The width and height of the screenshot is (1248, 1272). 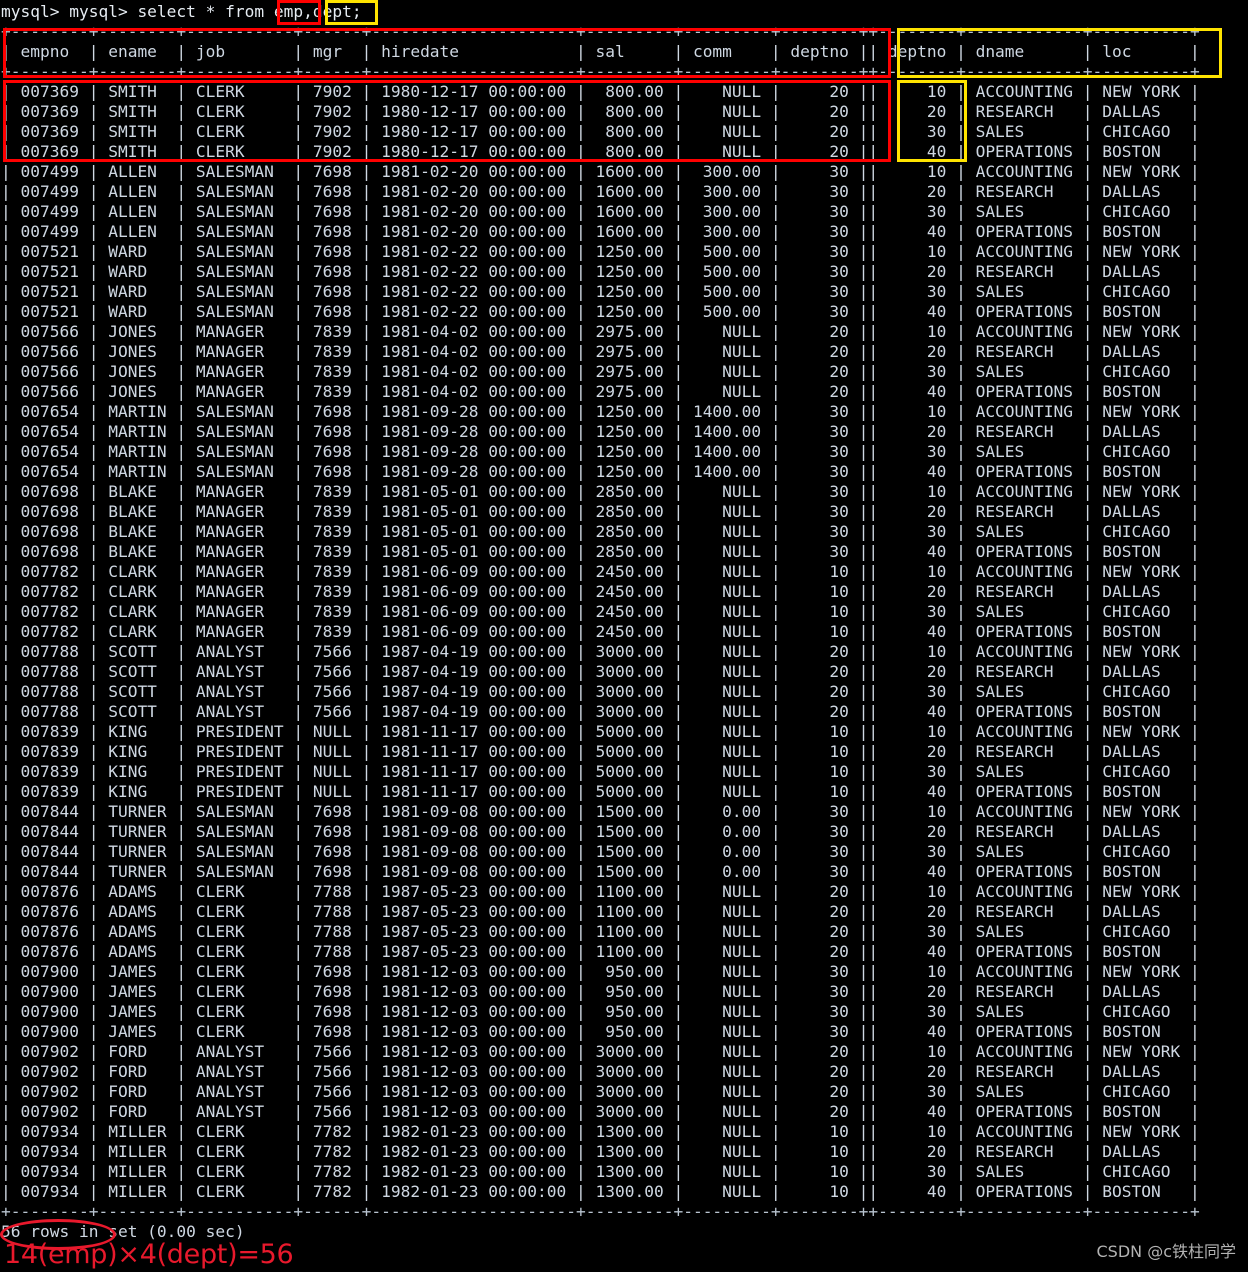 I want to click on calculation-annotation: 14(emp)×4(dept)=56, so click(x=149, y=1254).